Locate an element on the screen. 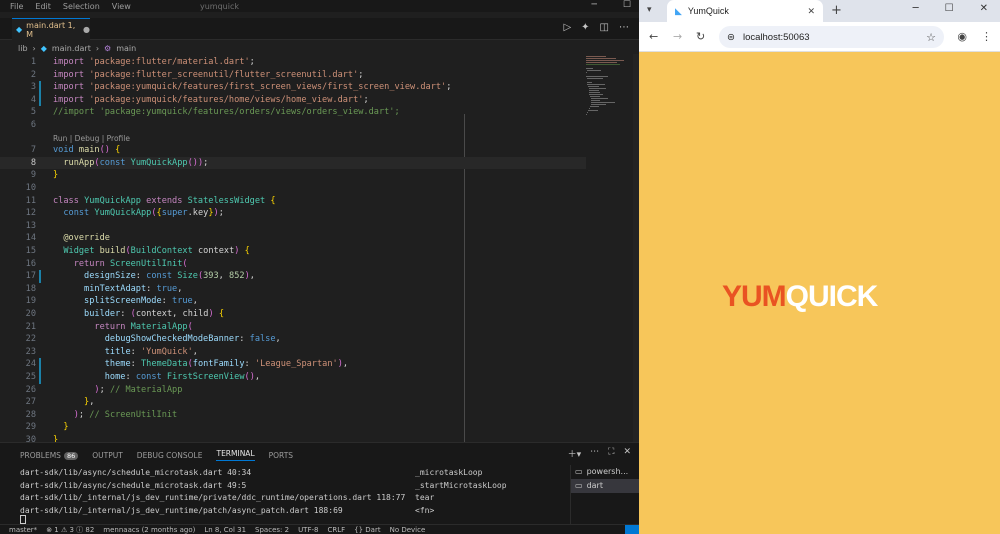  line-number: 1 is located at coordinates (33, 62).